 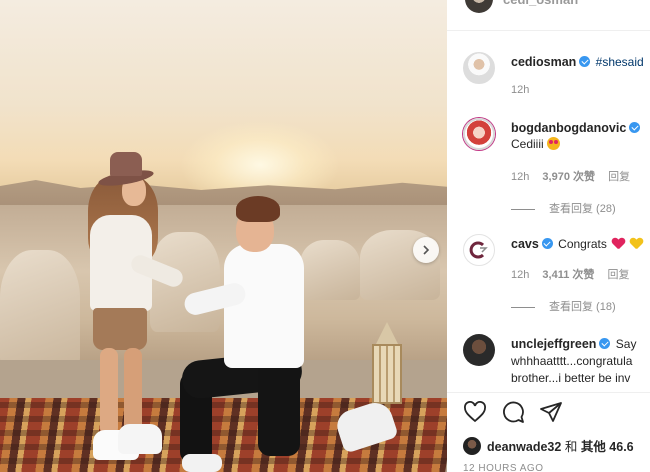 What do you see at coordinates (551, 412) in the screenshot?
I see `share-icon` at bounding box center [551, 412].